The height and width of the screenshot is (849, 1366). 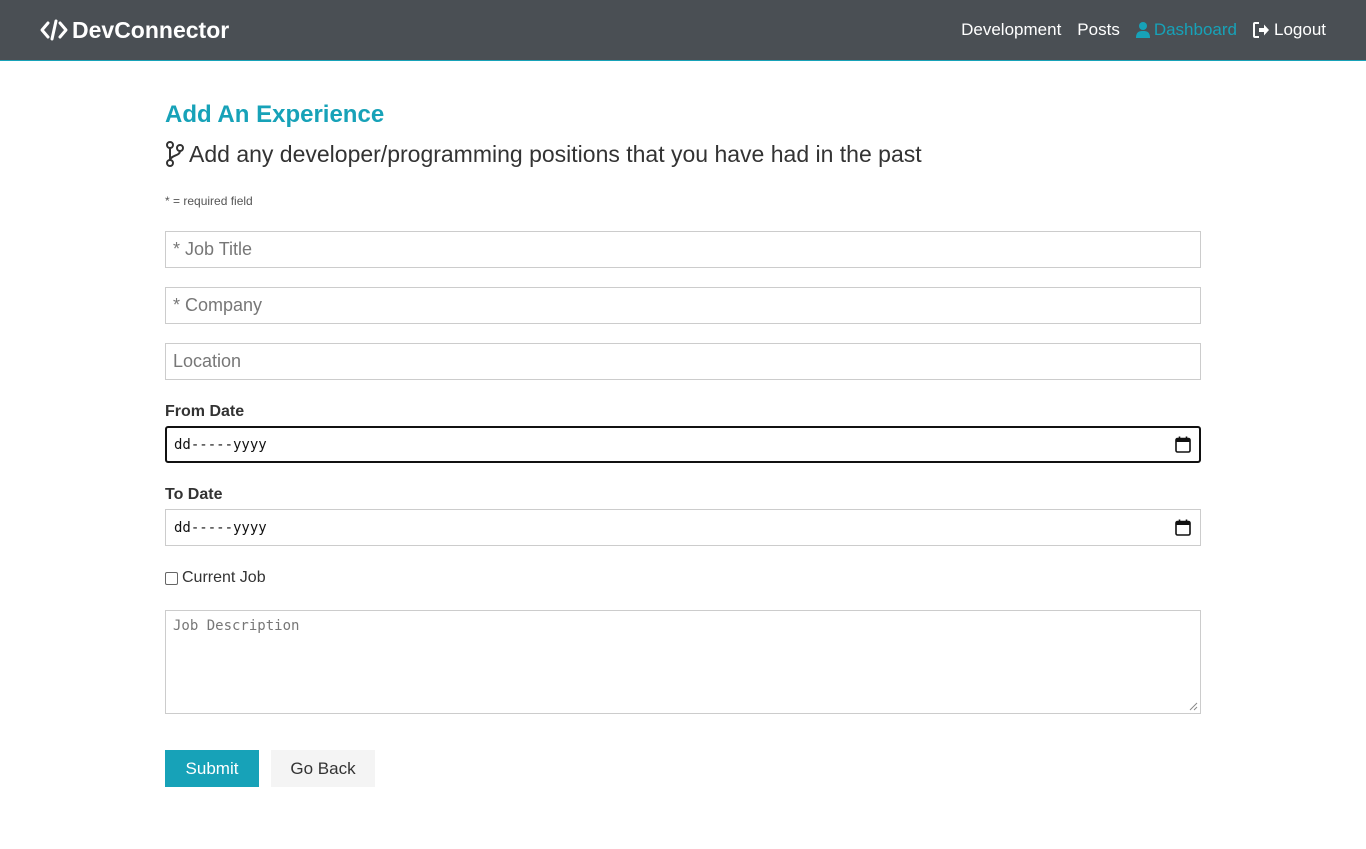 I want to click on to-date-value: dd-----yyyy, so click(x=220, y=527).